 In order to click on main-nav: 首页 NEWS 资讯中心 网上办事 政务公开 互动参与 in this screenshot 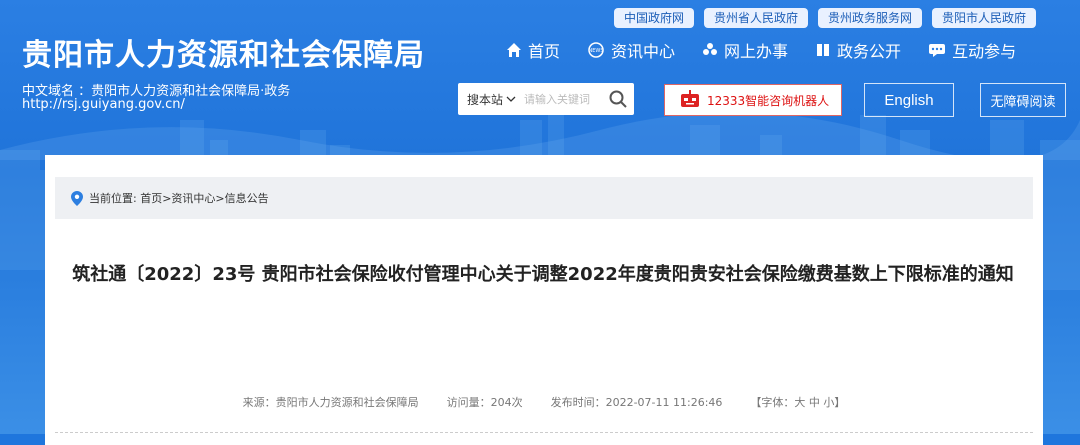, I will do `click(761, 50)`.